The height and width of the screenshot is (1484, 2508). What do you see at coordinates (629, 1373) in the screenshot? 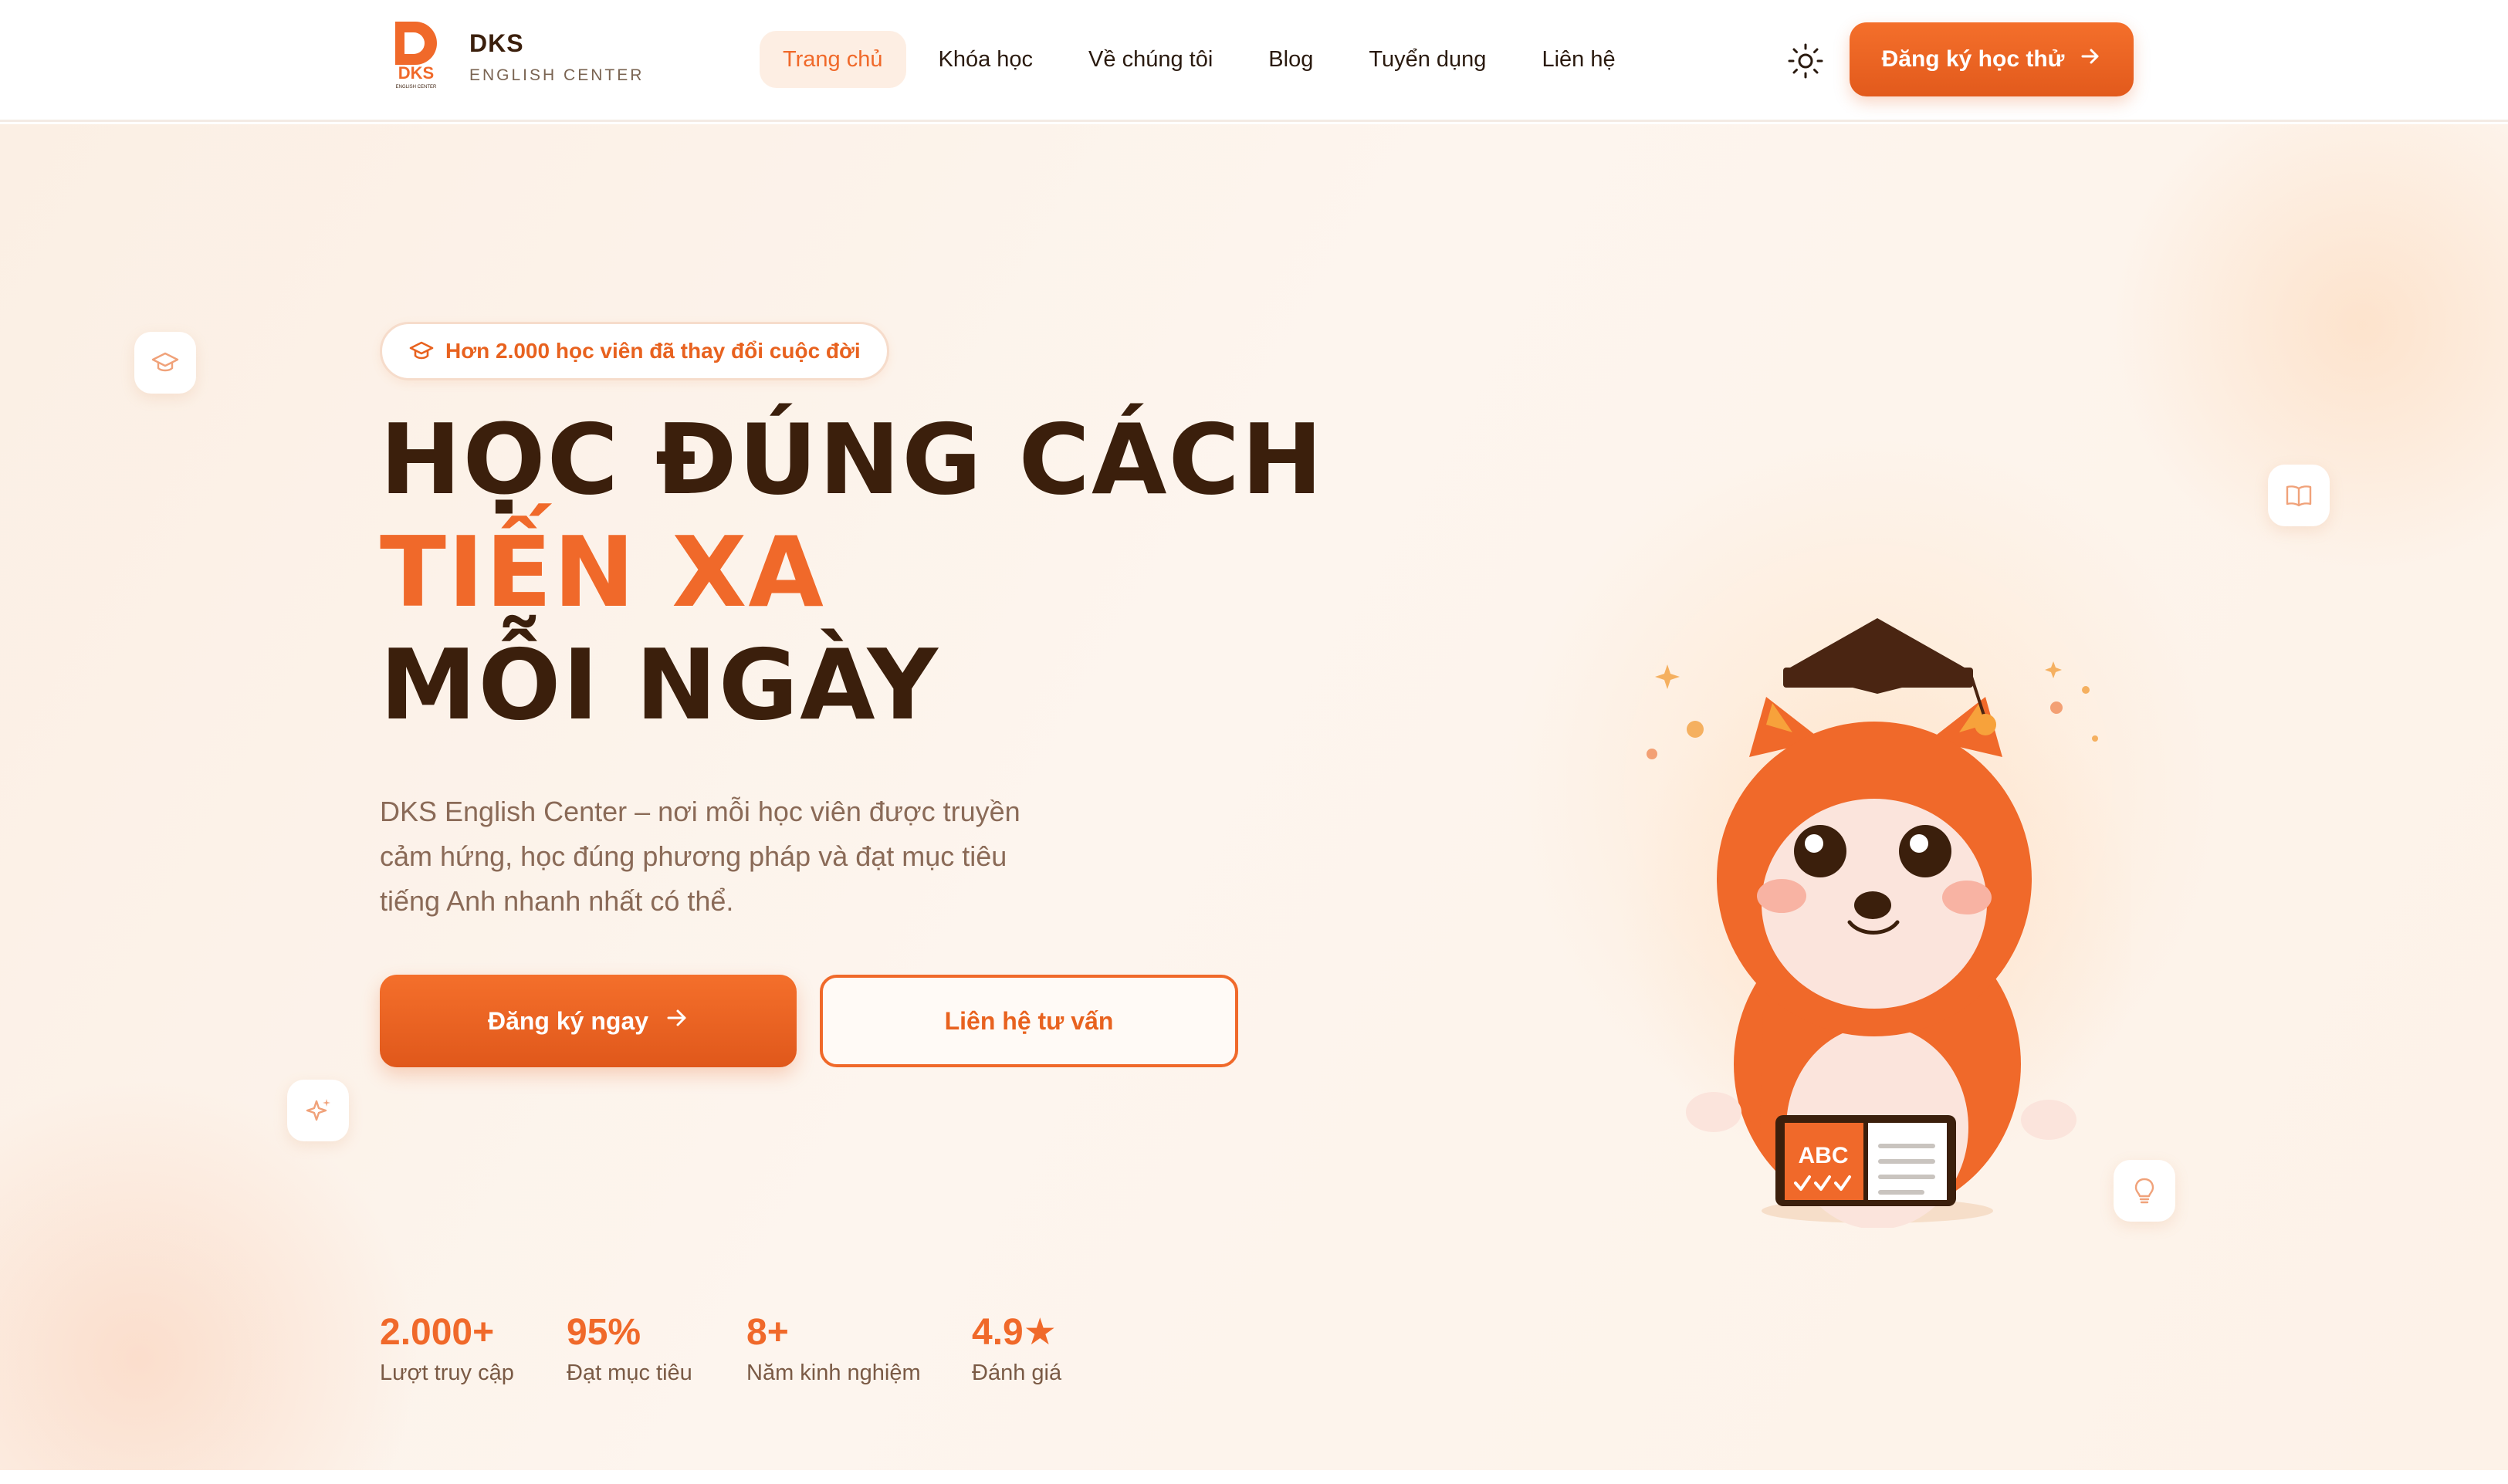
I see `stat-label: Đạt mục tiêu` at bounding box center [629, 1373].